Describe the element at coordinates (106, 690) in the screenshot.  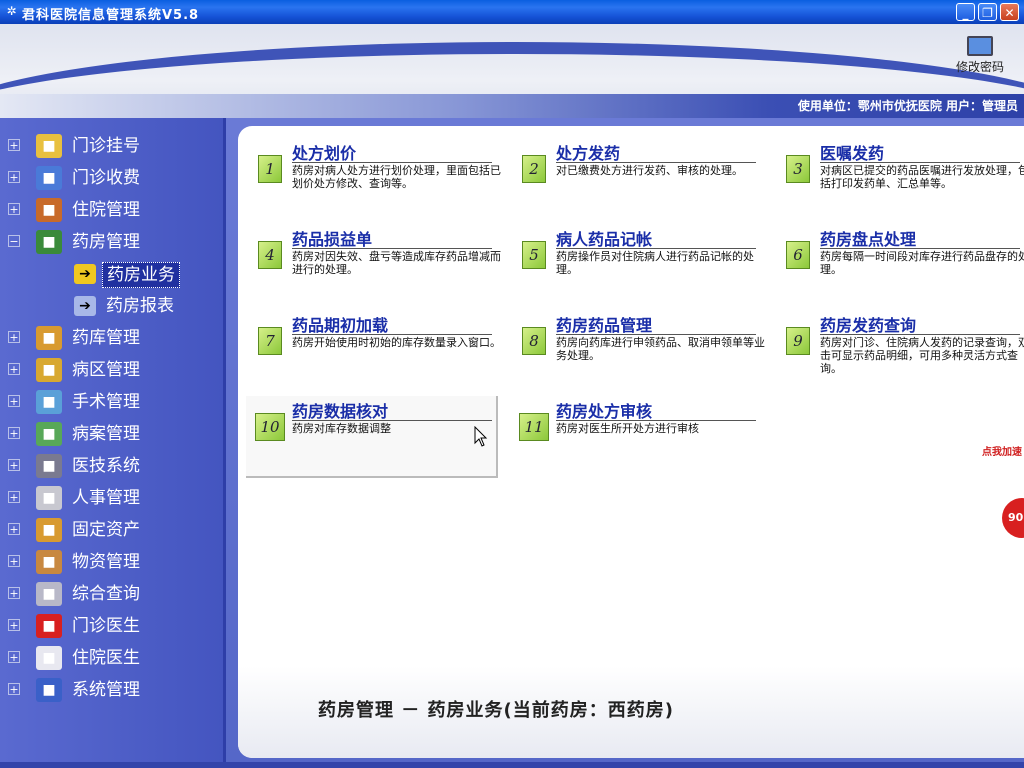
I see `sidebar-item-label: 系统管理` at that location.